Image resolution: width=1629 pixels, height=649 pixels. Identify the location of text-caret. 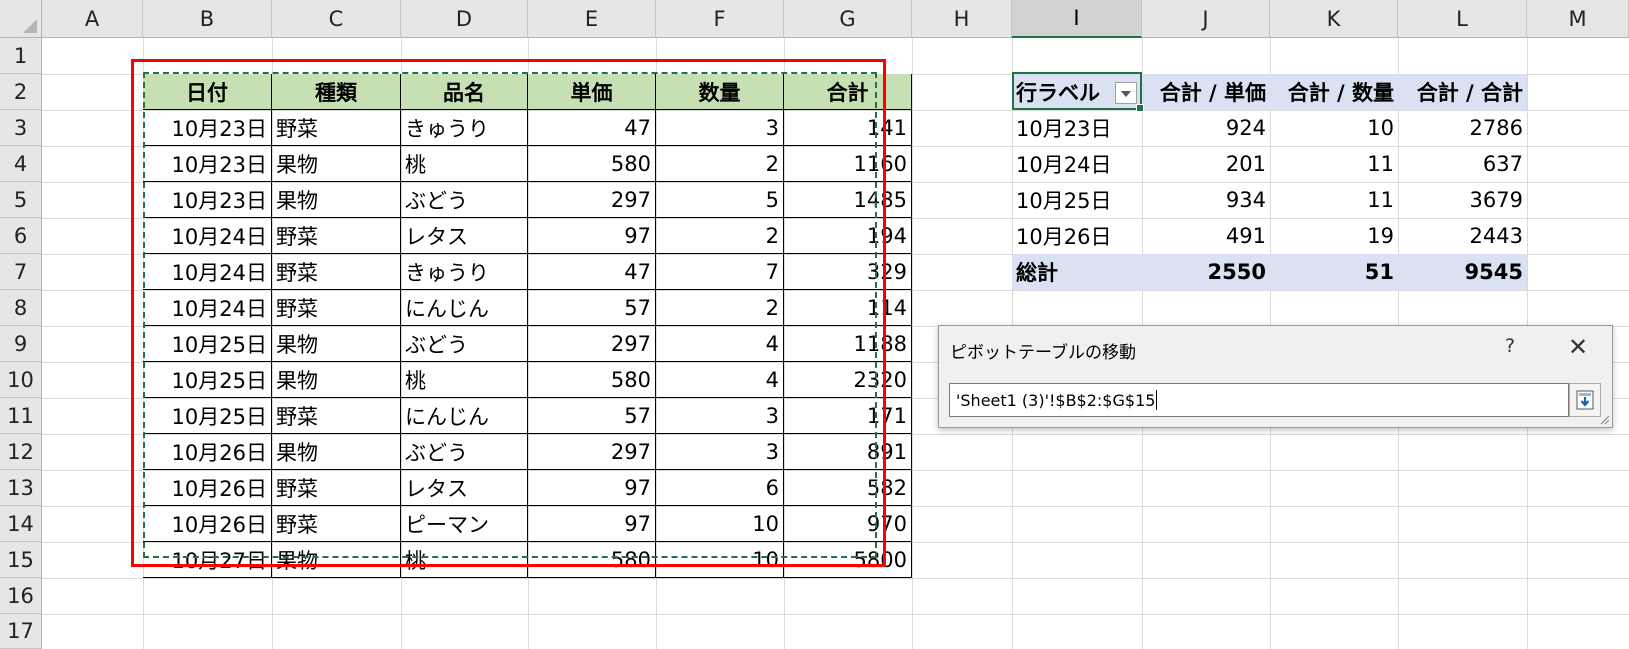
(1157, 400).